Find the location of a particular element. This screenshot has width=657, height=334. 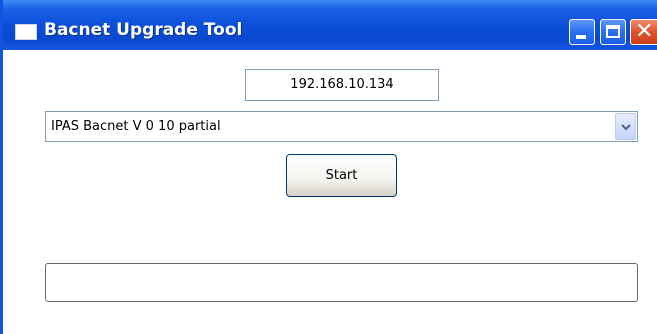

start-button: Start is located at coordinates (341, 175).